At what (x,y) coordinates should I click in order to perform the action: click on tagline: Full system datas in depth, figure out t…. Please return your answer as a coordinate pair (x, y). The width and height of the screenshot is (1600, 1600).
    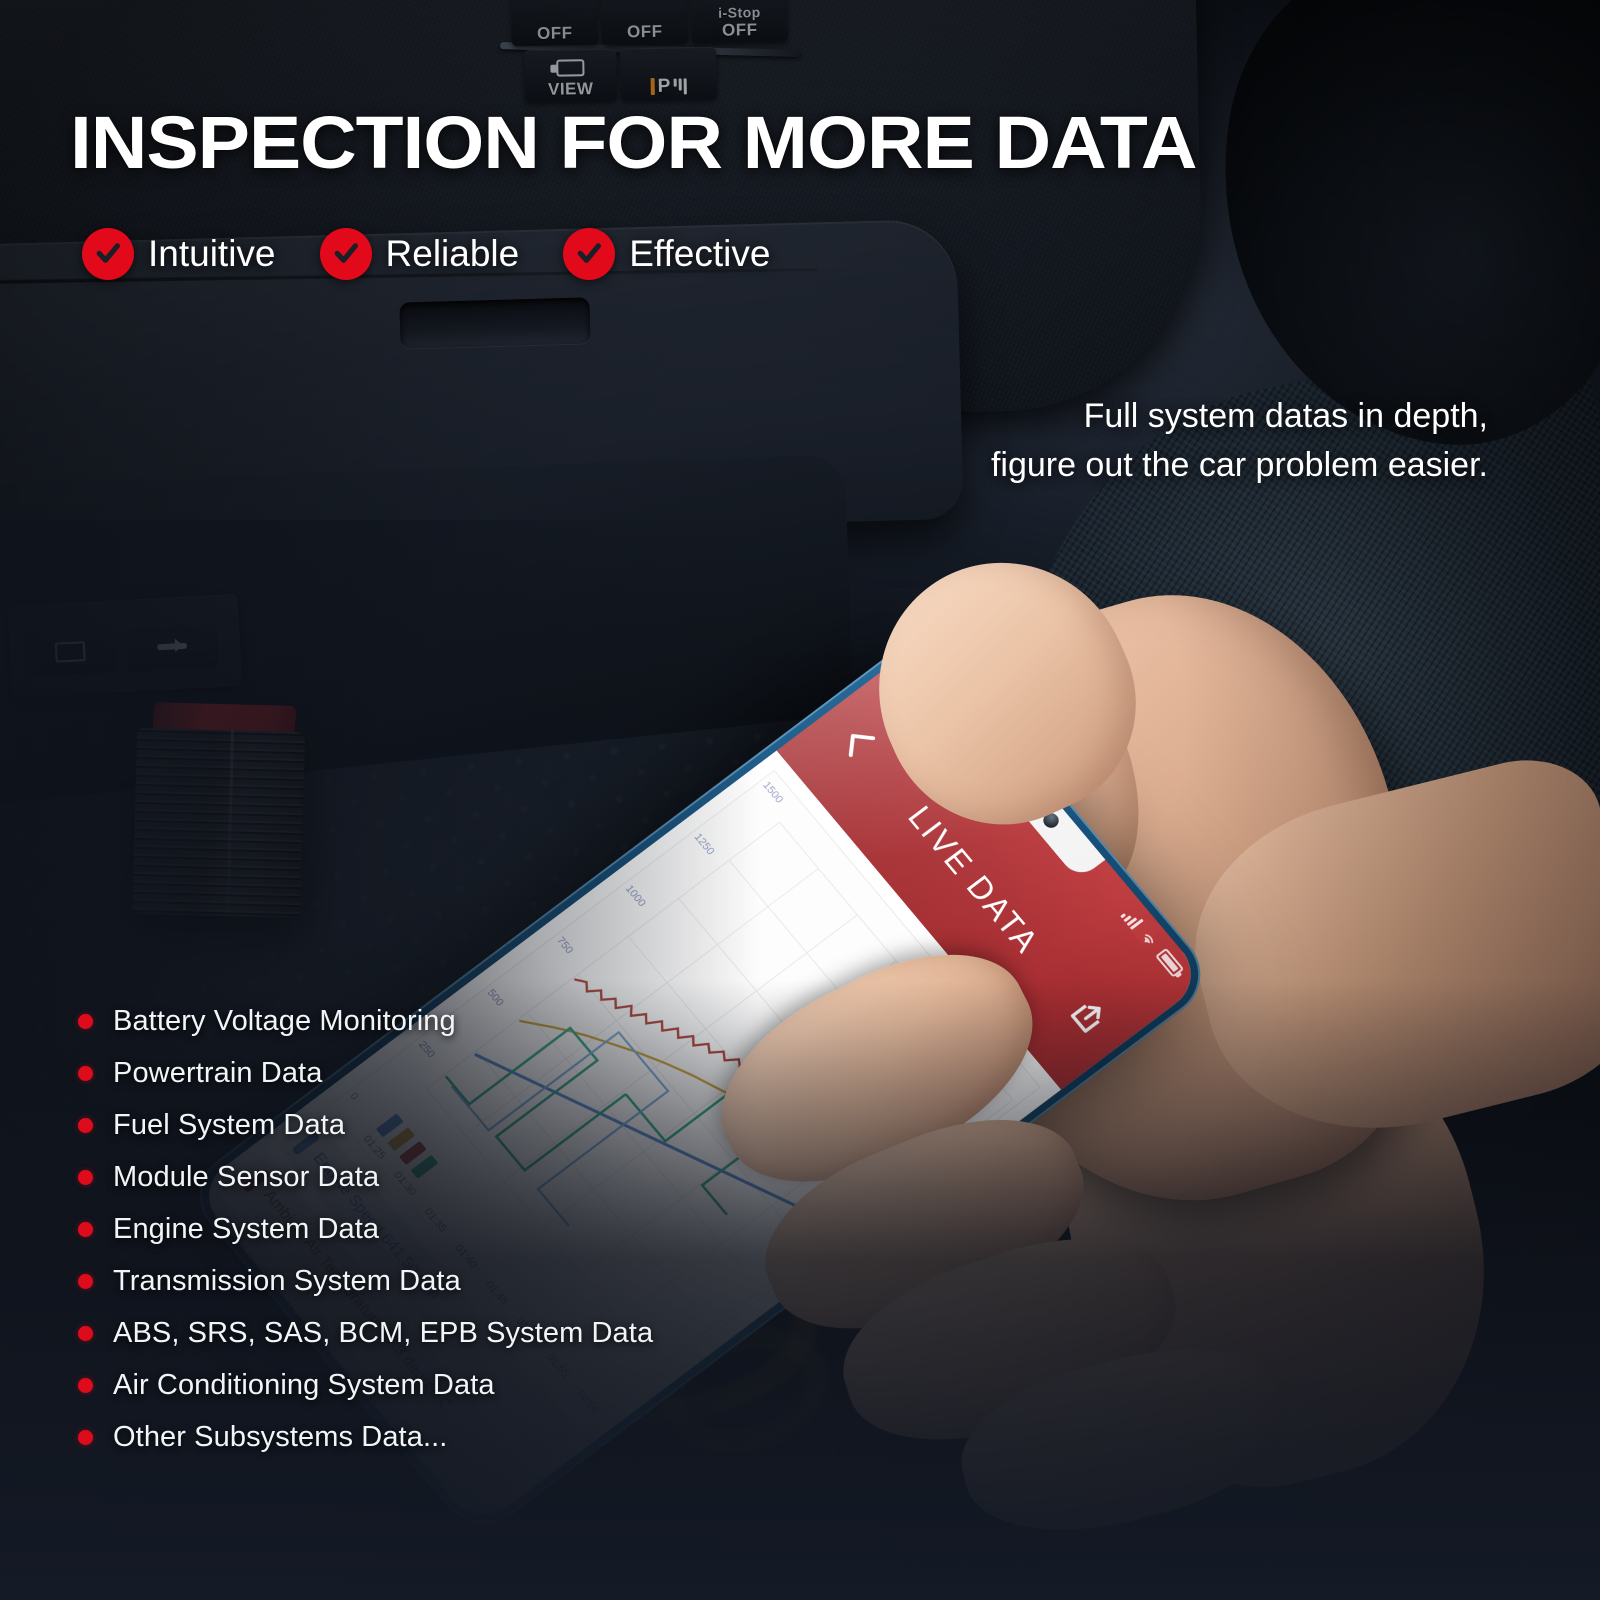
    Looking at the image, I should click on (1239, 441).